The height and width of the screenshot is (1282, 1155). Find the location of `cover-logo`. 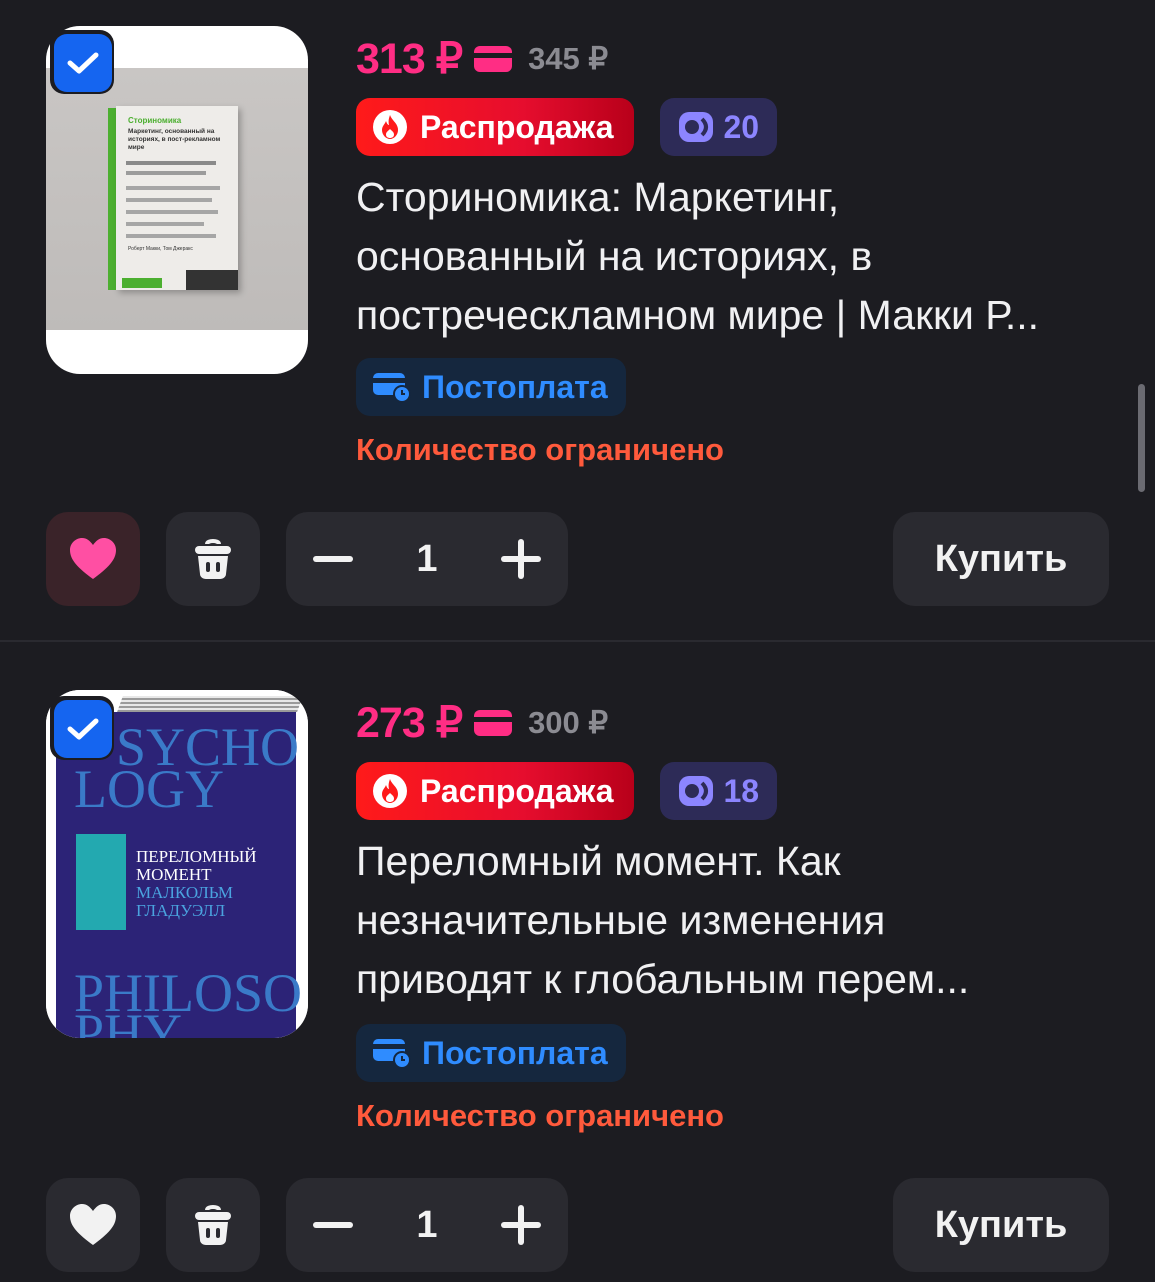

cover-logo is located at coordinates (142, 283).